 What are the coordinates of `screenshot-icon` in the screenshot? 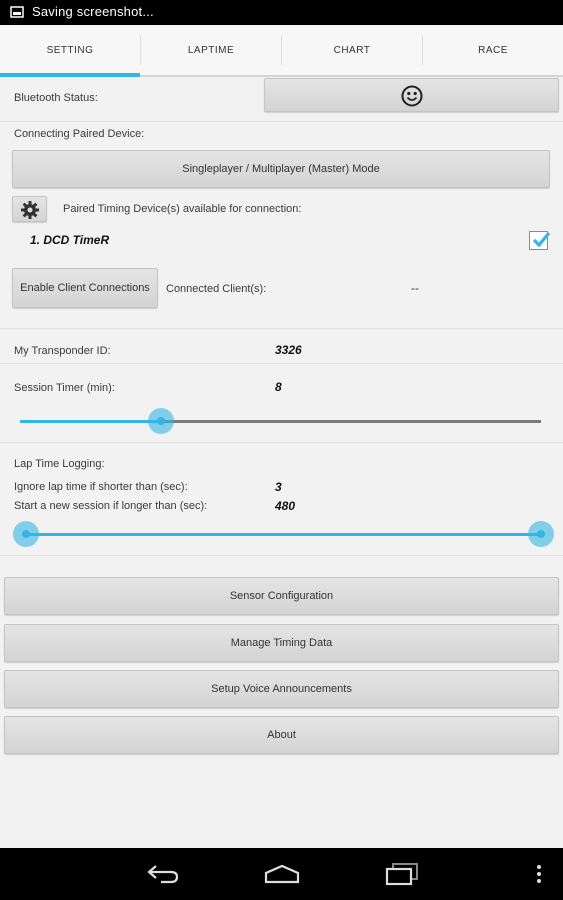 It's located at (17, 12).